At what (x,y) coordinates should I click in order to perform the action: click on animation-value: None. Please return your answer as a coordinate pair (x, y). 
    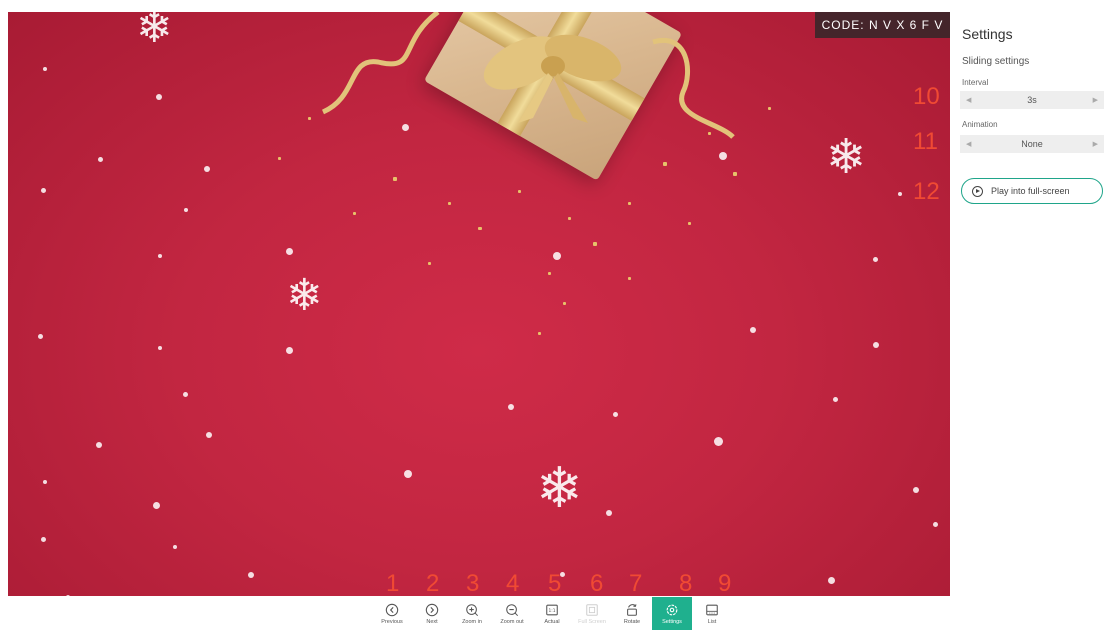
    Looking at the image, I should click on (1032, 144).